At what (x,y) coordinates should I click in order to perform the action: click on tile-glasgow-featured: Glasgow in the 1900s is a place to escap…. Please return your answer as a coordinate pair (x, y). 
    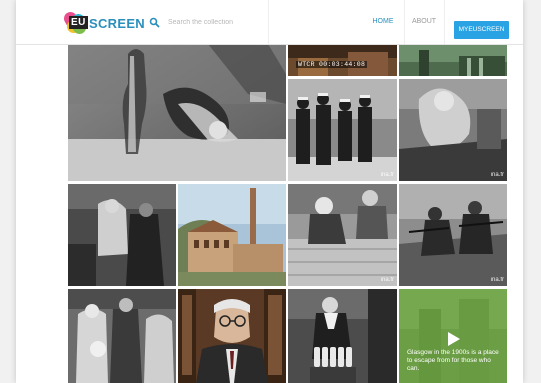
    Looking at the image, I should click on (453, 336).